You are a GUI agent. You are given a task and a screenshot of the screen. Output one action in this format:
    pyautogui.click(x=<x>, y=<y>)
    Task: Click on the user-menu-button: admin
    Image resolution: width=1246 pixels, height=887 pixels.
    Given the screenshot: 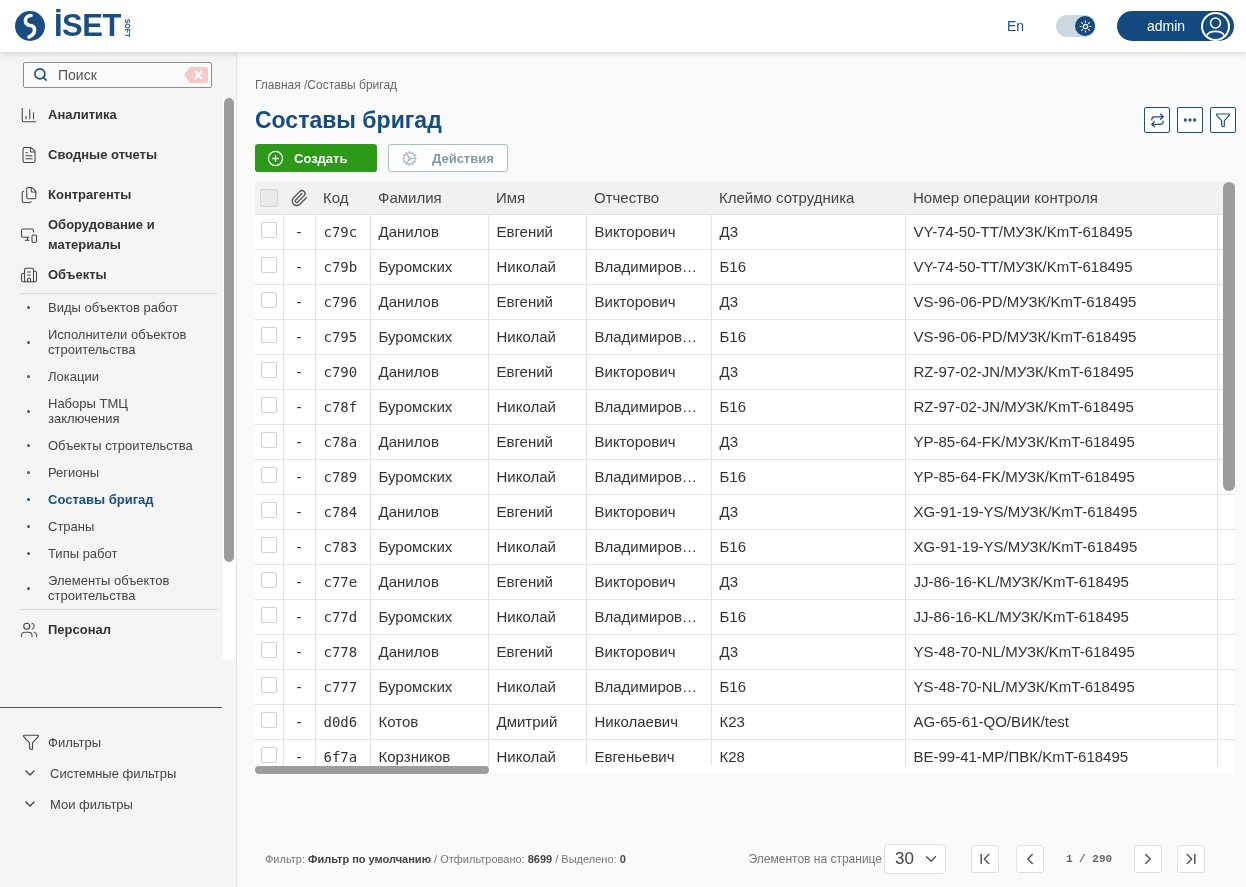 What is the action you would take?
    pyautogui.click(x=1175, y=26)
    